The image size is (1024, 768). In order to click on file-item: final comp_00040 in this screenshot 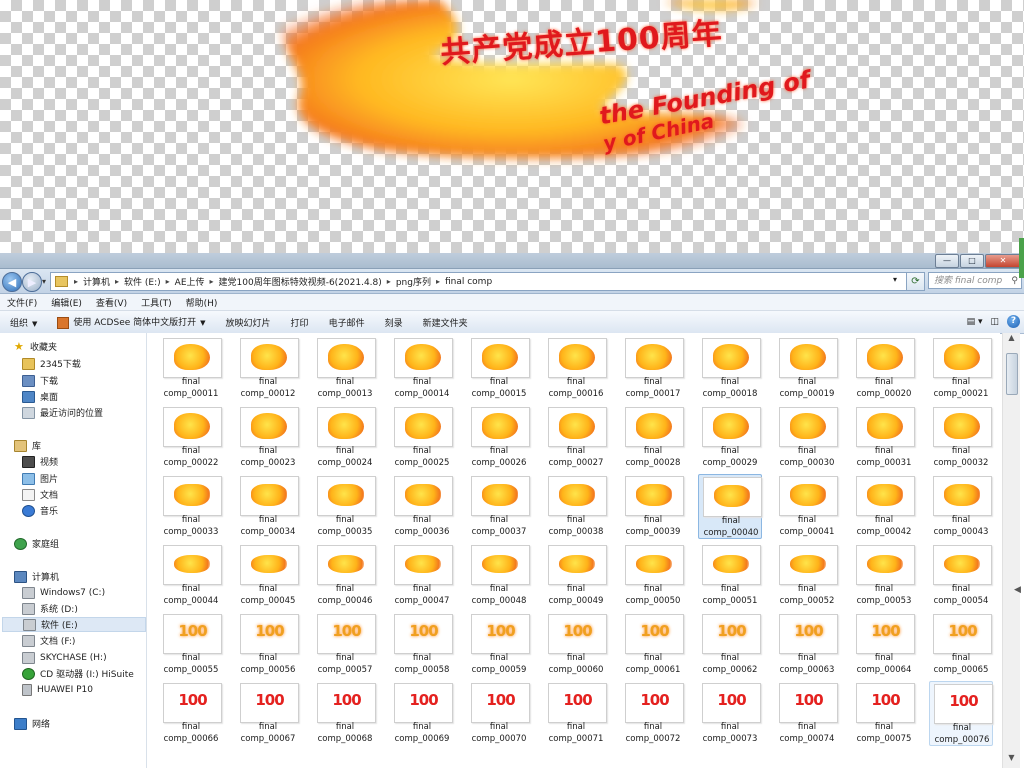, I will do `click(730, 506)`.